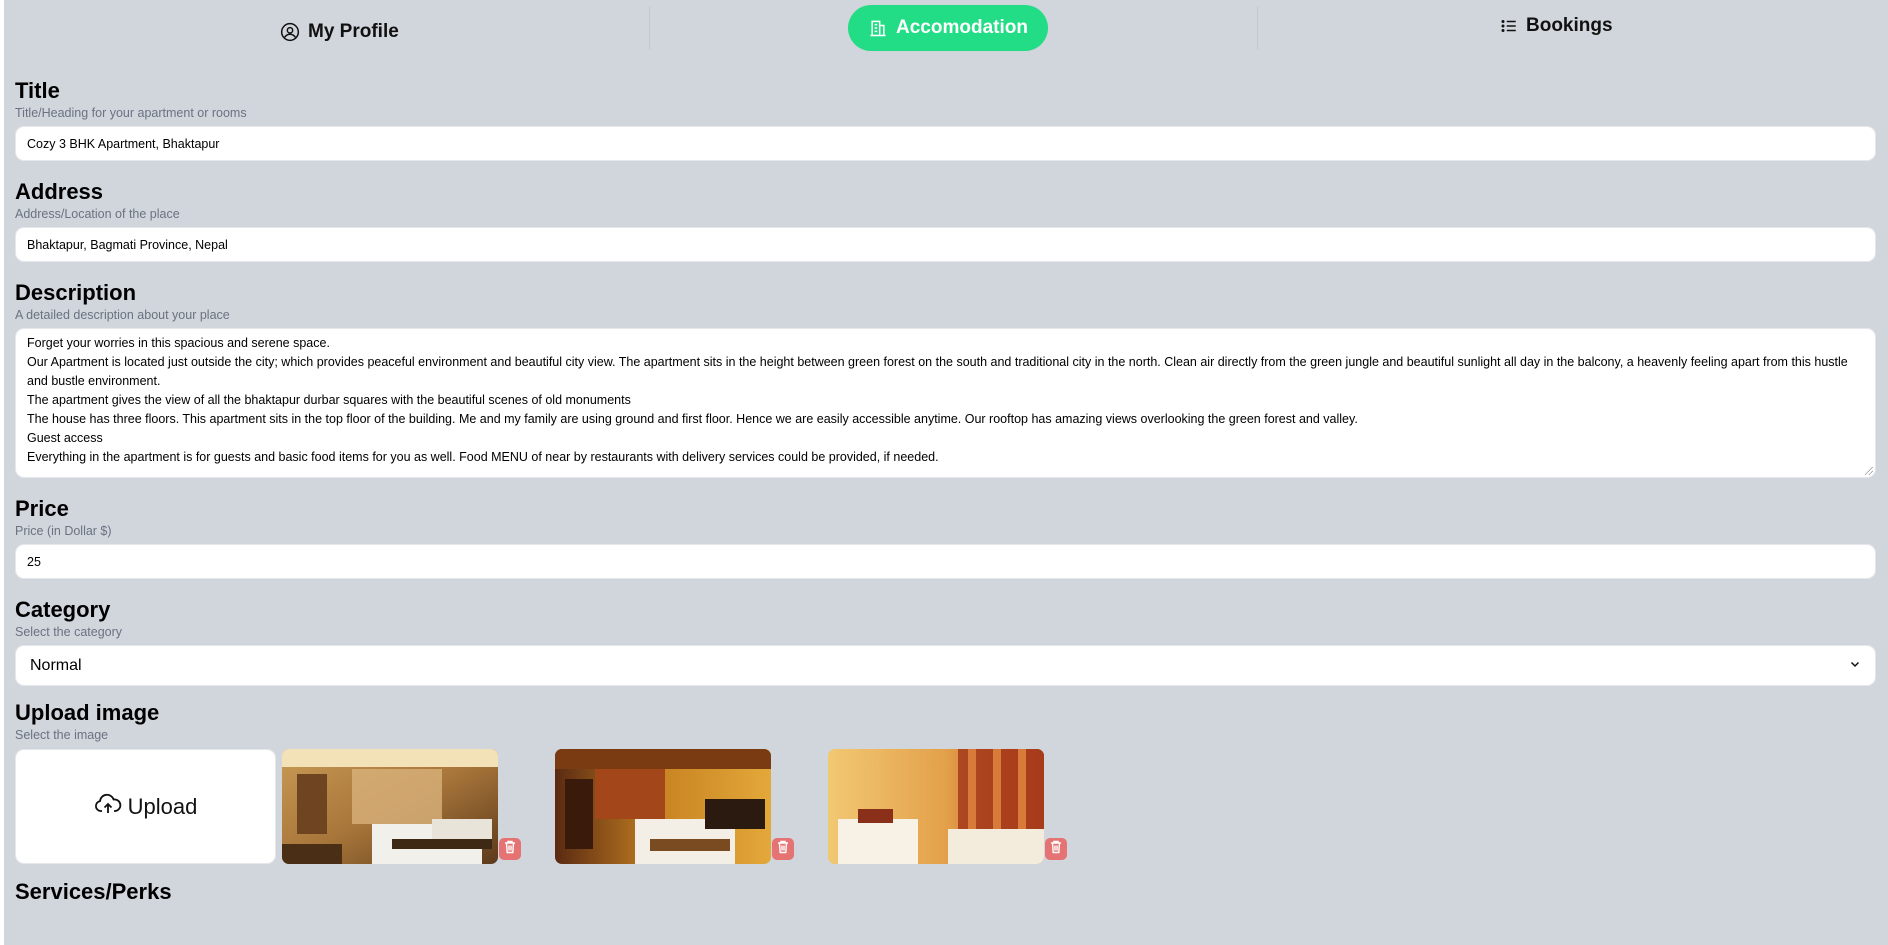 This screenshot has height=945, width=1888. What do you see at coordinates (2, 472) in the screenshot?
I see `left-edge` at bounding box center [2, 472].